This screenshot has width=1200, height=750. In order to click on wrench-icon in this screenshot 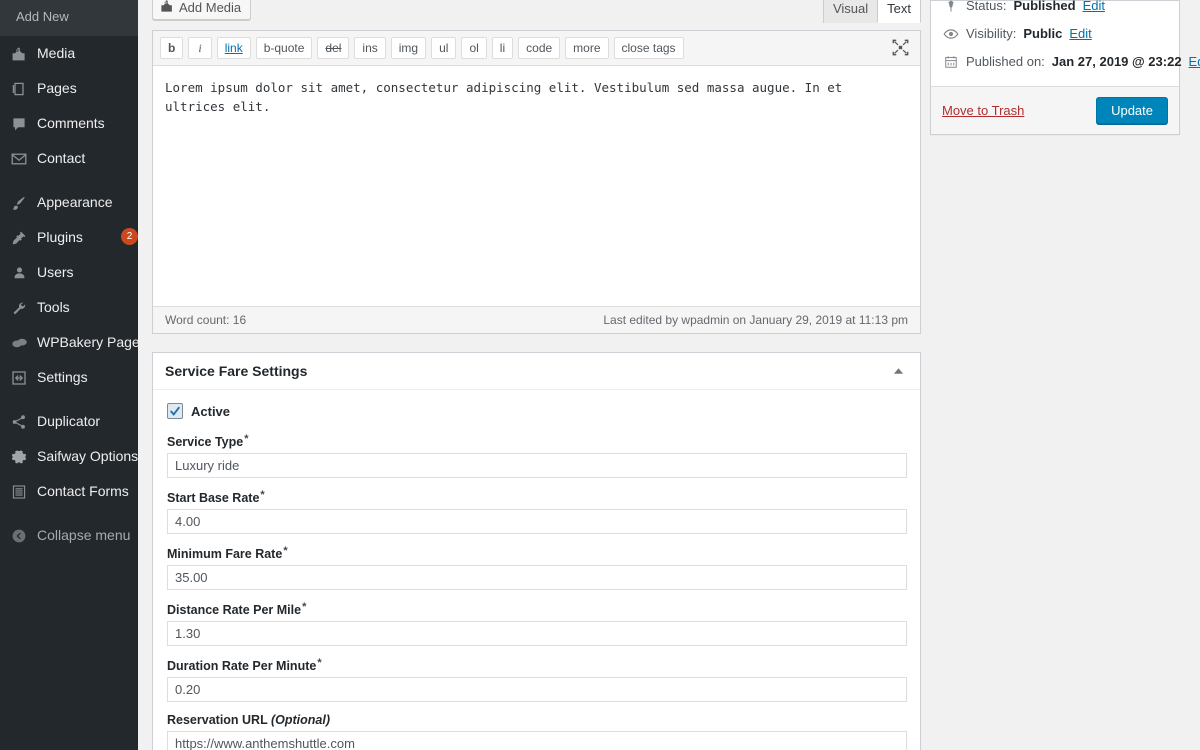, I will do `click(19, 307)`.